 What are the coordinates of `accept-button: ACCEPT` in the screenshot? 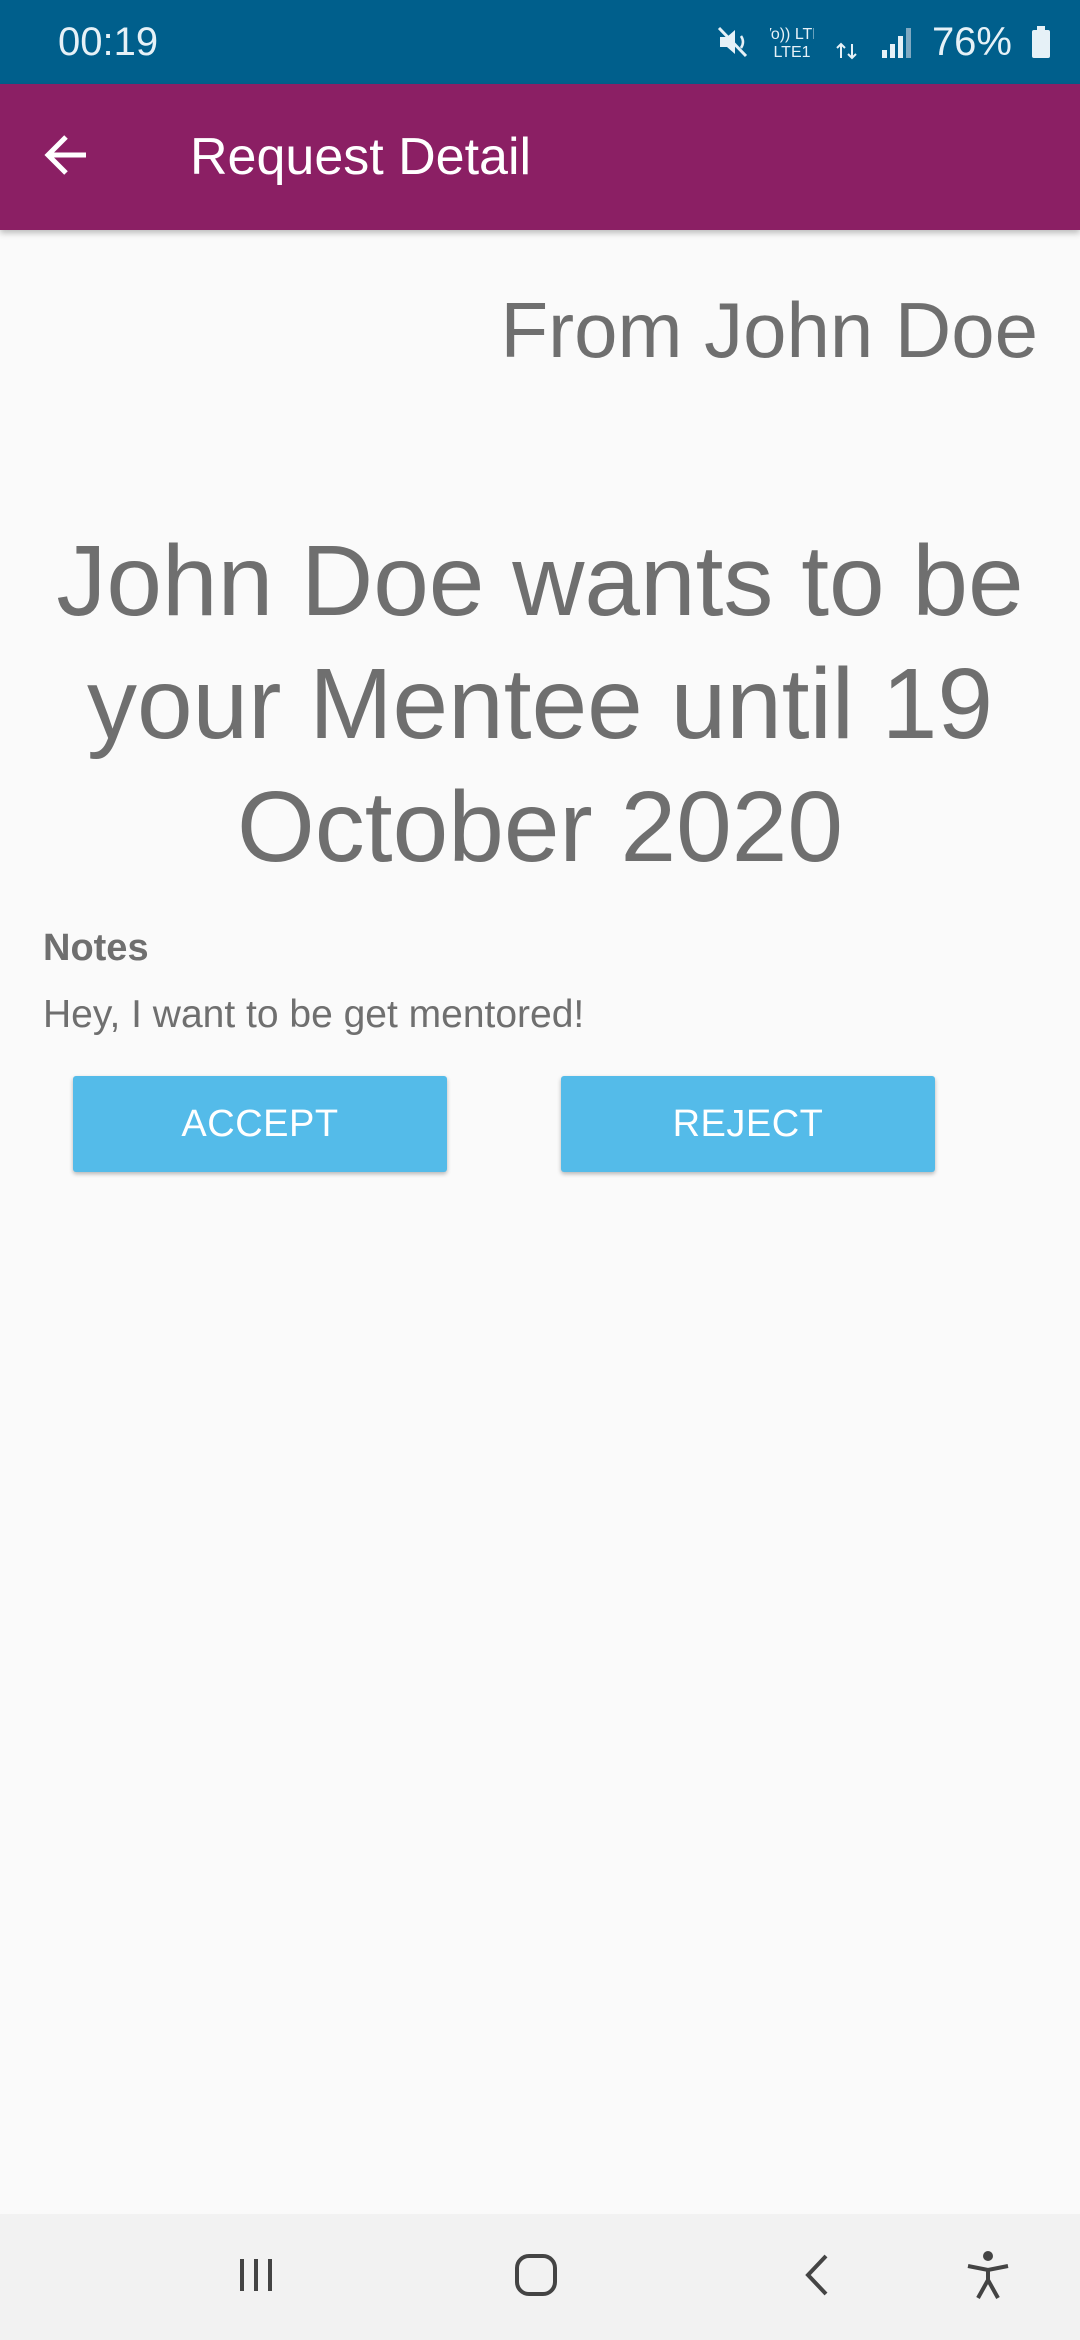 It's located at (260, 1124).